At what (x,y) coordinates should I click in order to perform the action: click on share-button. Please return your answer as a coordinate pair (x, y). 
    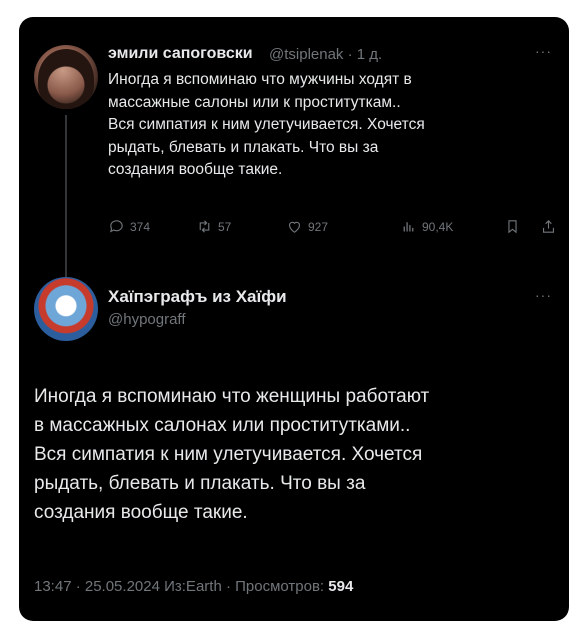
    Looking at the image, I should click on (548, 226).